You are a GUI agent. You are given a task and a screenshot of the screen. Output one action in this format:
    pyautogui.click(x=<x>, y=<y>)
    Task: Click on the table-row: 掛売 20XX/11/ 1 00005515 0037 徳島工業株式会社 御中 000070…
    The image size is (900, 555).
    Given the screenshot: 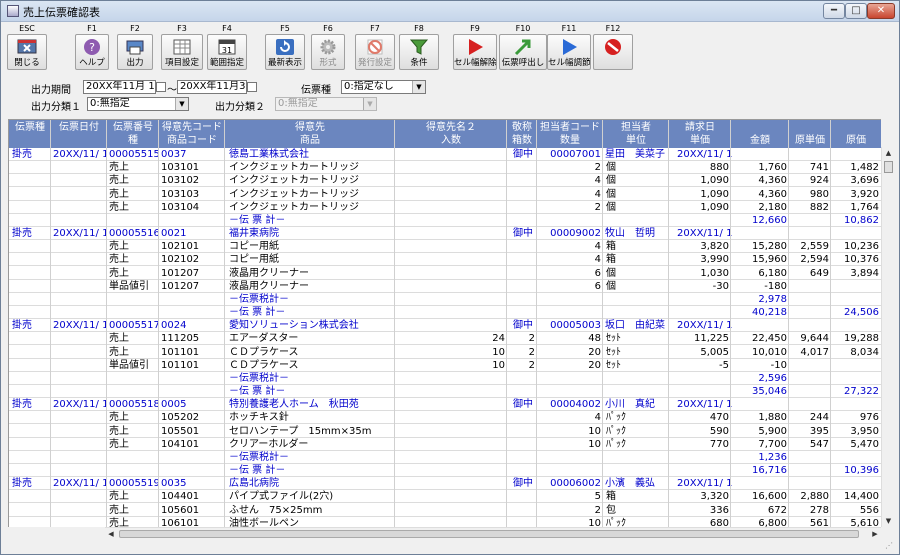 What is the action you would take?
    pyautogui.click(x=445, y=154)
    